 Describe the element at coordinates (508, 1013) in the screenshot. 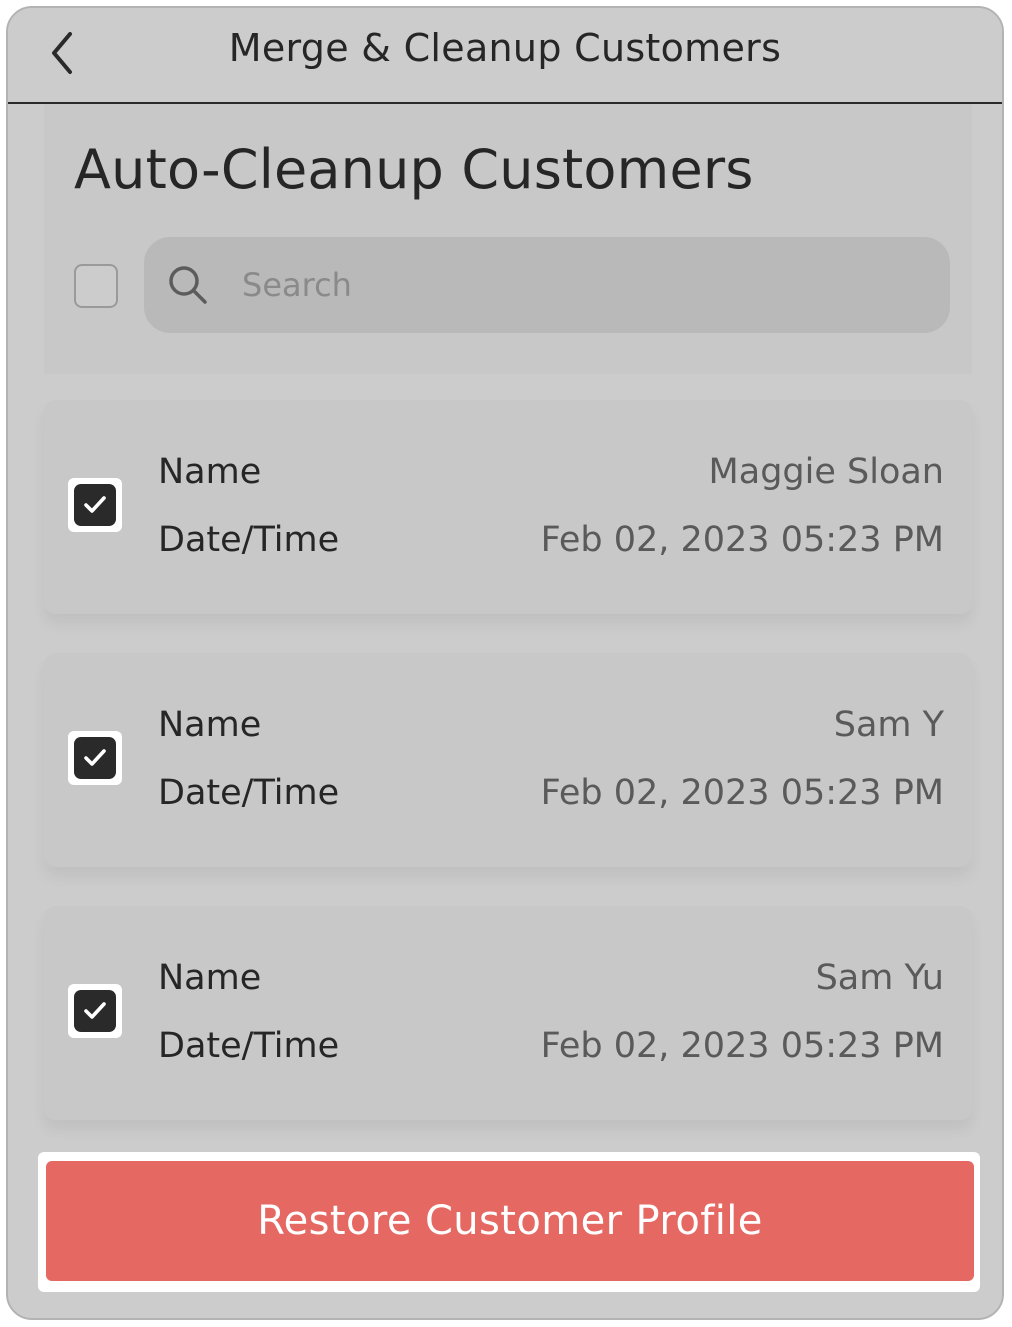

I see `customer-row: Name Sam Yu Date/Time Feb 02, 2023 05:23 PM` at that location.